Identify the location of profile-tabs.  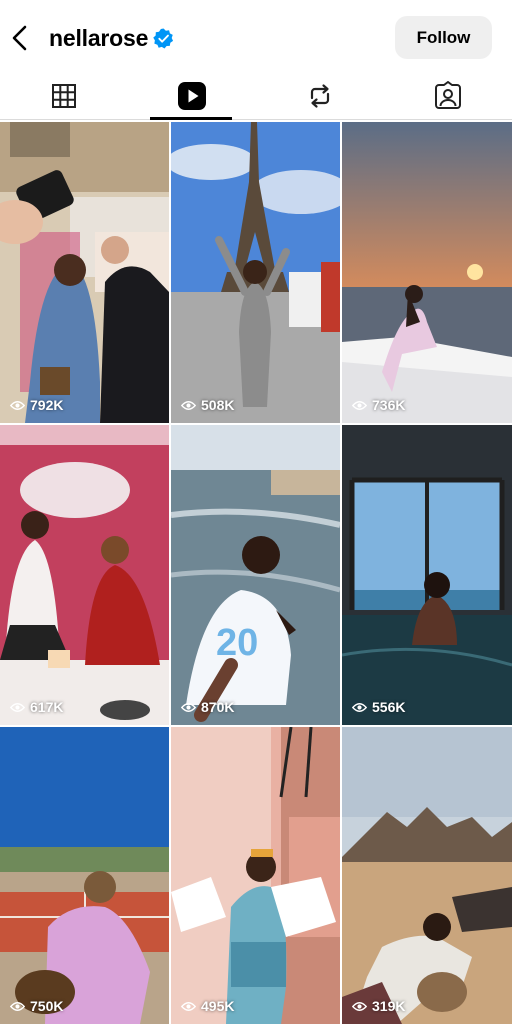
(256, 96).